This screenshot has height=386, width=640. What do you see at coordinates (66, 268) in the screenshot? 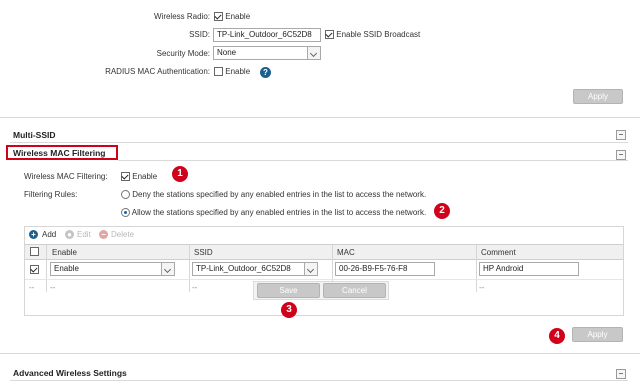
I see `row-enable-value: Enable` at bounding box center [66, 268].